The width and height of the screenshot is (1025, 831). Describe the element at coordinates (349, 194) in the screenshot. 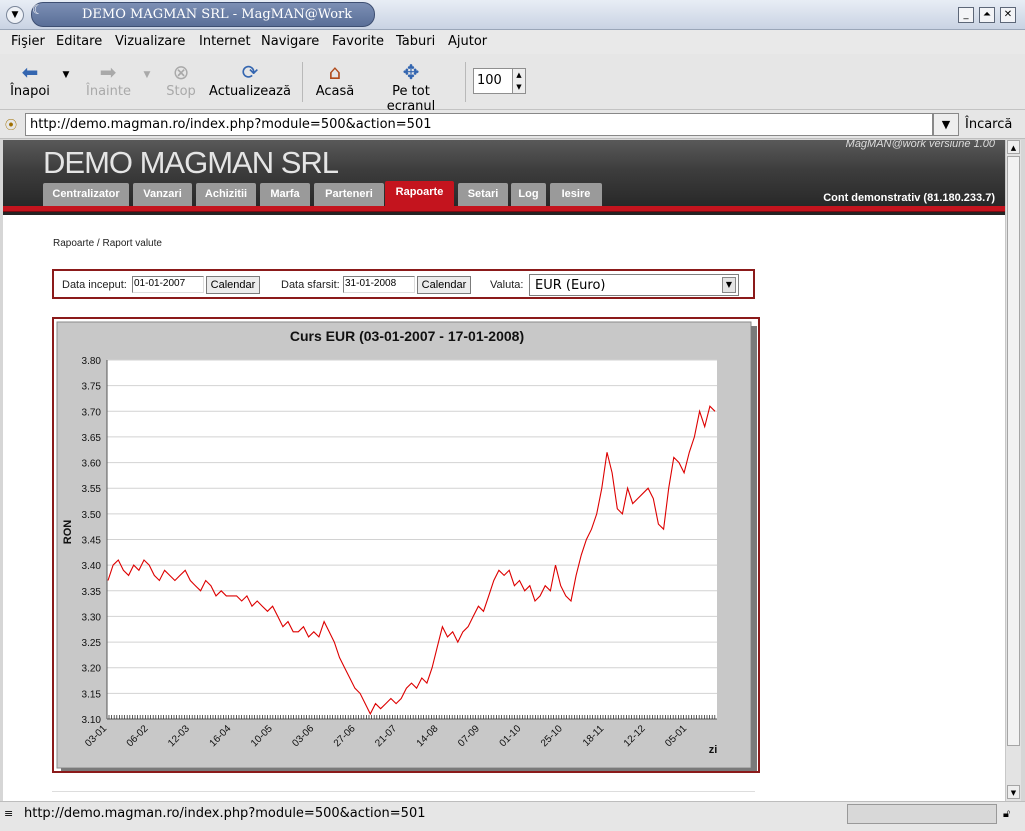

I see `tab-parteneri: Parteneri` at that location.